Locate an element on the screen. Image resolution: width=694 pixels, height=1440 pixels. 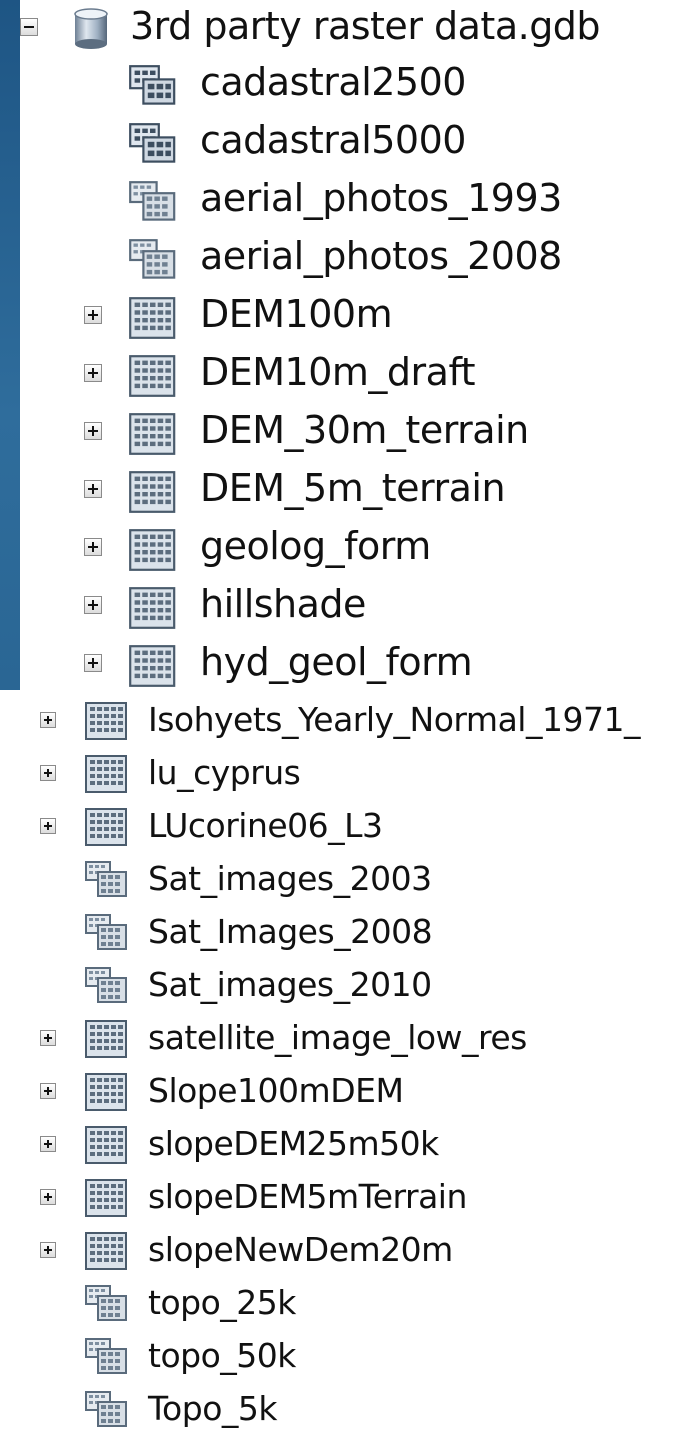
tree-node-label: topo_25k is located at coordinates (222, 1302).